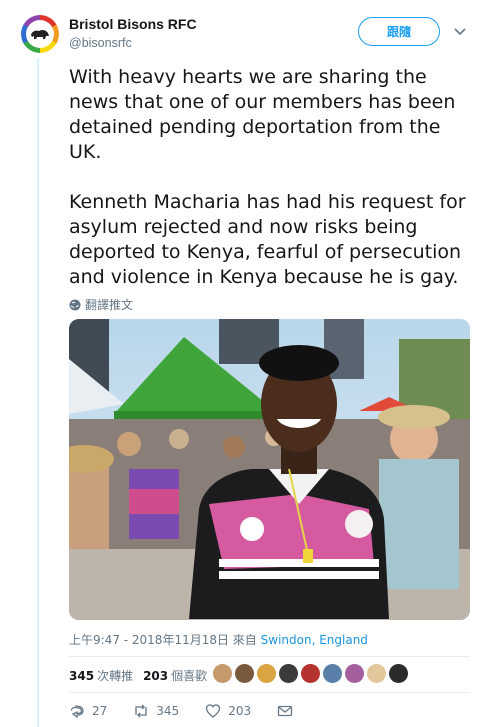 Image resolution: width=486 pixels, height=727 pixels. I want to click on like-button: 203, so click(228, 711).